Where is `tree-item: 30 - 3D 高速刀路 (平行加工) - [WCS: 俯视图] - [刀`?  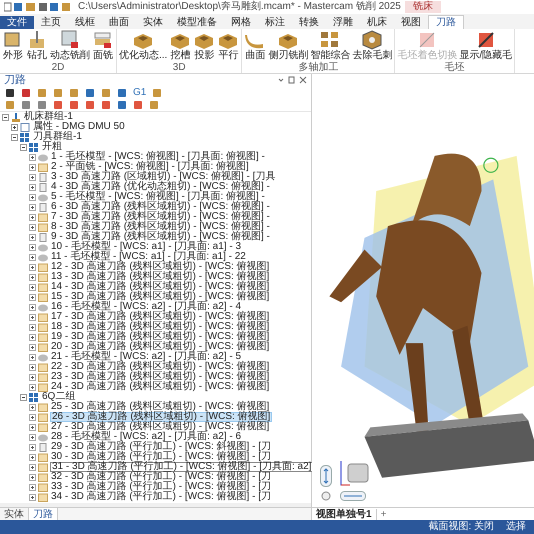 tree-item: 30 - 3D 高速刀路 (平行加工) - [WCS: 俯视图] - [刀 is located at coordinates (161, 457).